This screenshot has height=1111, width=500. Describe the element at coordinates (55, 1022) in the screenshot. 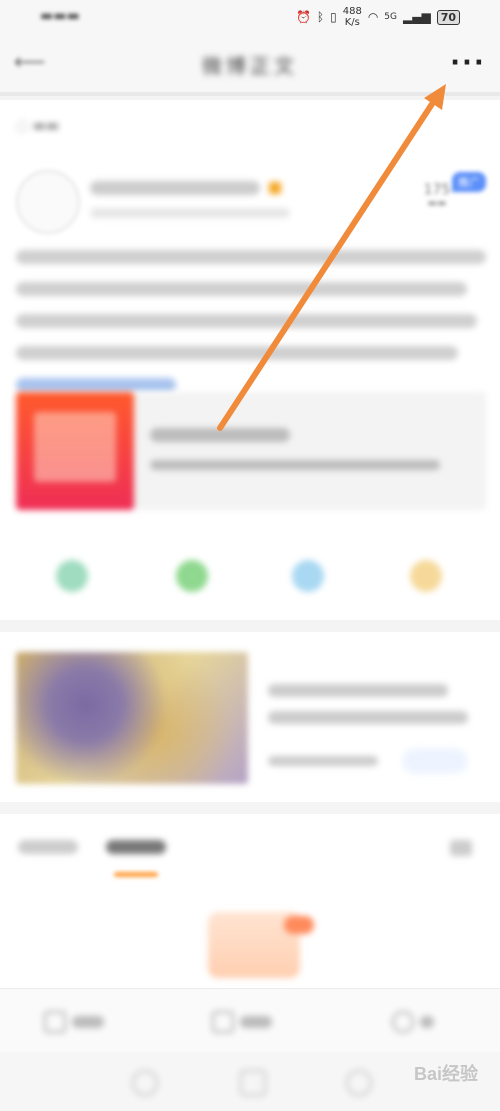

I see `repost-icon` at that location.